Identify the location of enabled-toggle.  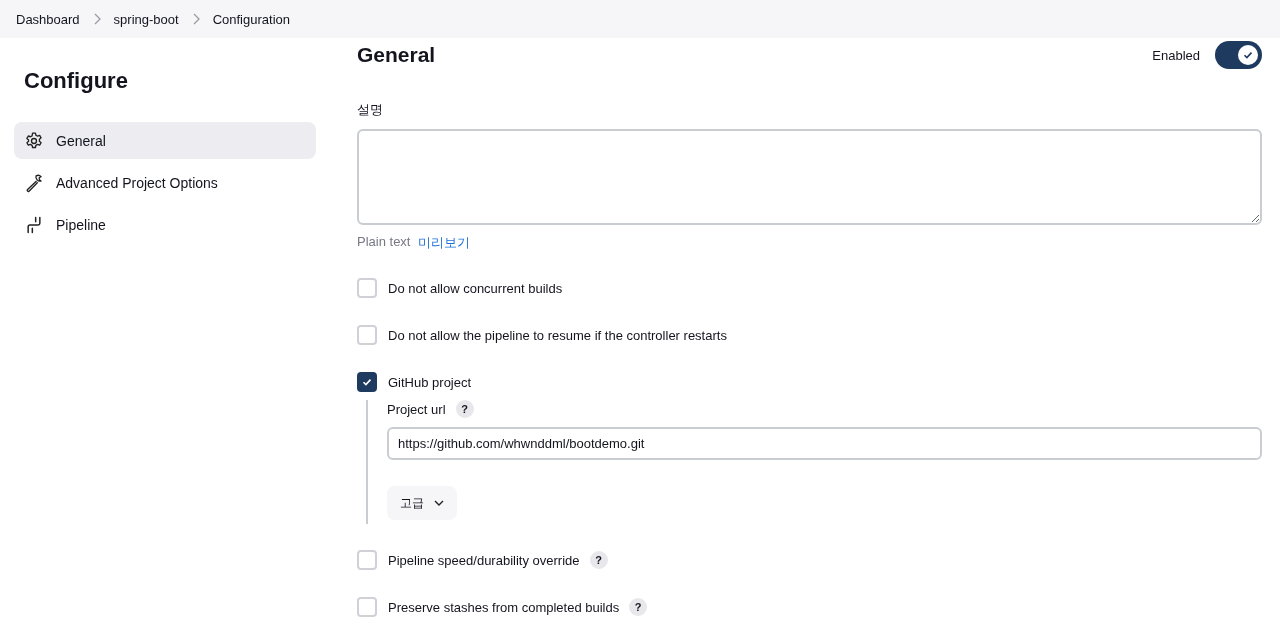
(1238, 55).